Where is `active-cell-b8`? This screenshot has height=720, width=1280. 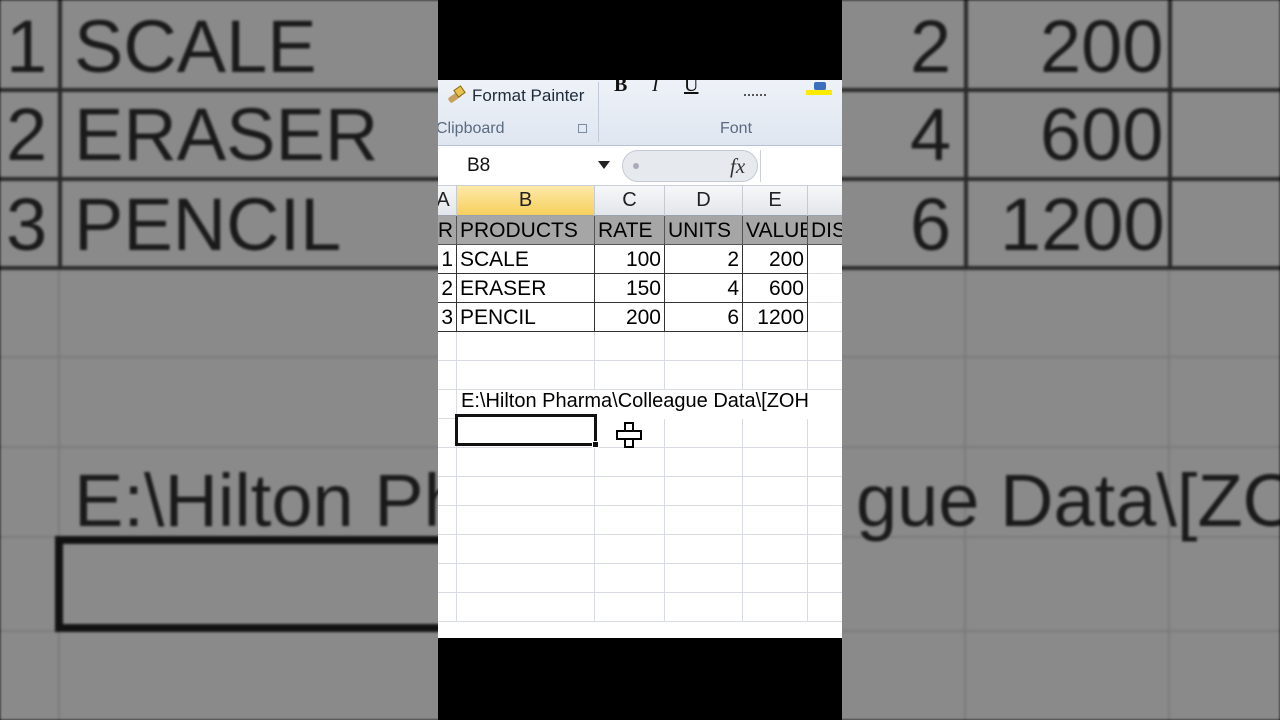
active-cell-b8 is located at coordinates (527, 431).